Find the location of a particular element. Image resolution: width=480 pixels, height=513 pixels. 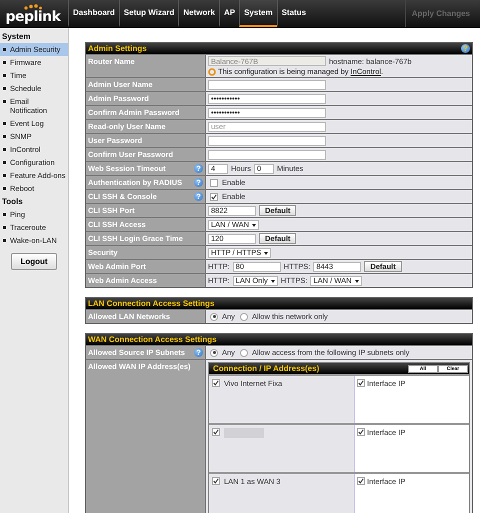

section-title: LAN Connection Access Settings is located at coordinates (151, 303).